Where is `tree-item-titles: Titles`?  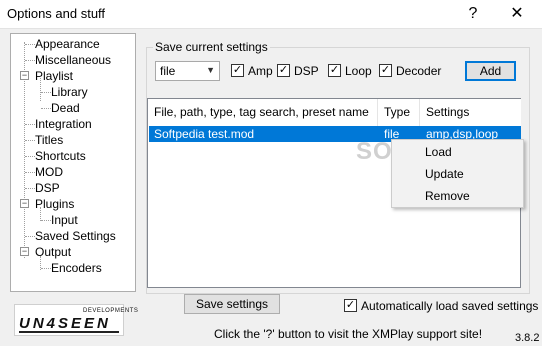
tree-item-titles: Titles is located at coordinates (49, 140).